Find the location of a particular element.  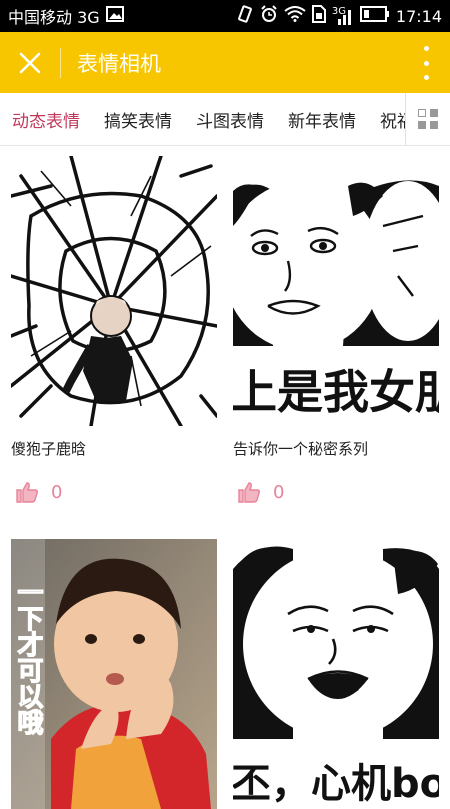

category-tabs: 动态表情 搞笑表情 斗图表情 新年表情 祝福 is located at coordinates (225, 119).